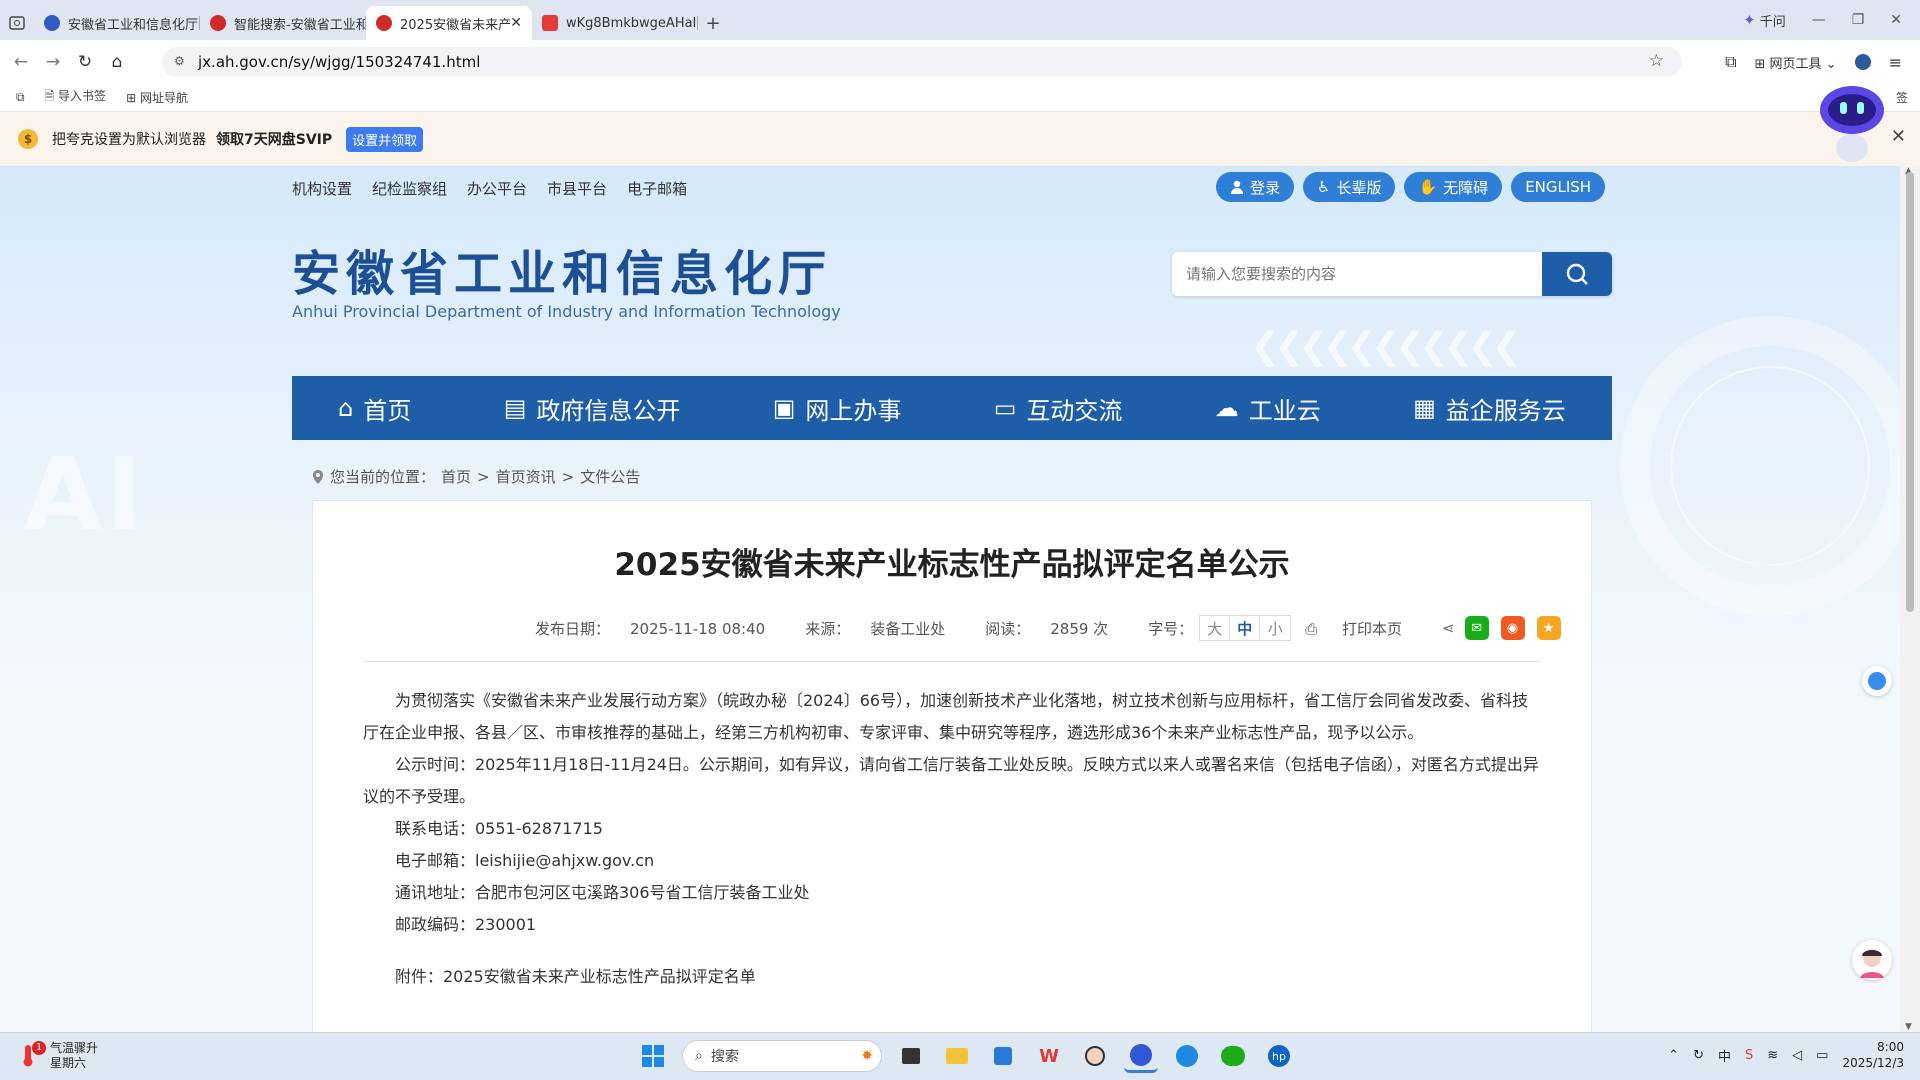 The image size is (1920, 1080). I want to click on promo-close-icon: ✕, so click(1898, 136).